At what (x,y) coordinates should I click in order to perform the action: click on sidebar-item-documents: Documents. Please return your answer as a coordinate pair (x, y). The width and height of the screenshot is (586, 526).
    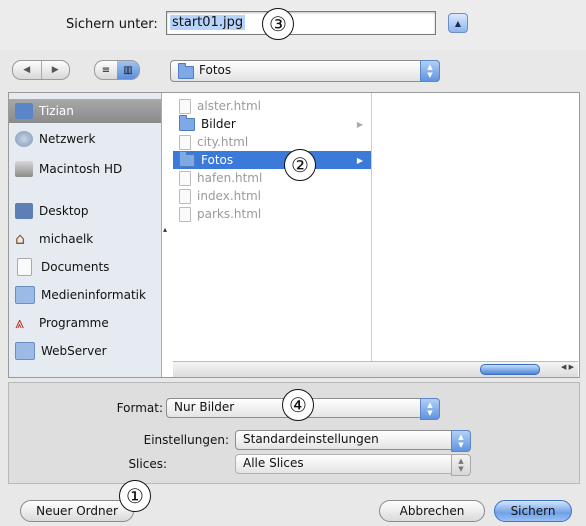
    Looking at the image, I should click on (85, 267).